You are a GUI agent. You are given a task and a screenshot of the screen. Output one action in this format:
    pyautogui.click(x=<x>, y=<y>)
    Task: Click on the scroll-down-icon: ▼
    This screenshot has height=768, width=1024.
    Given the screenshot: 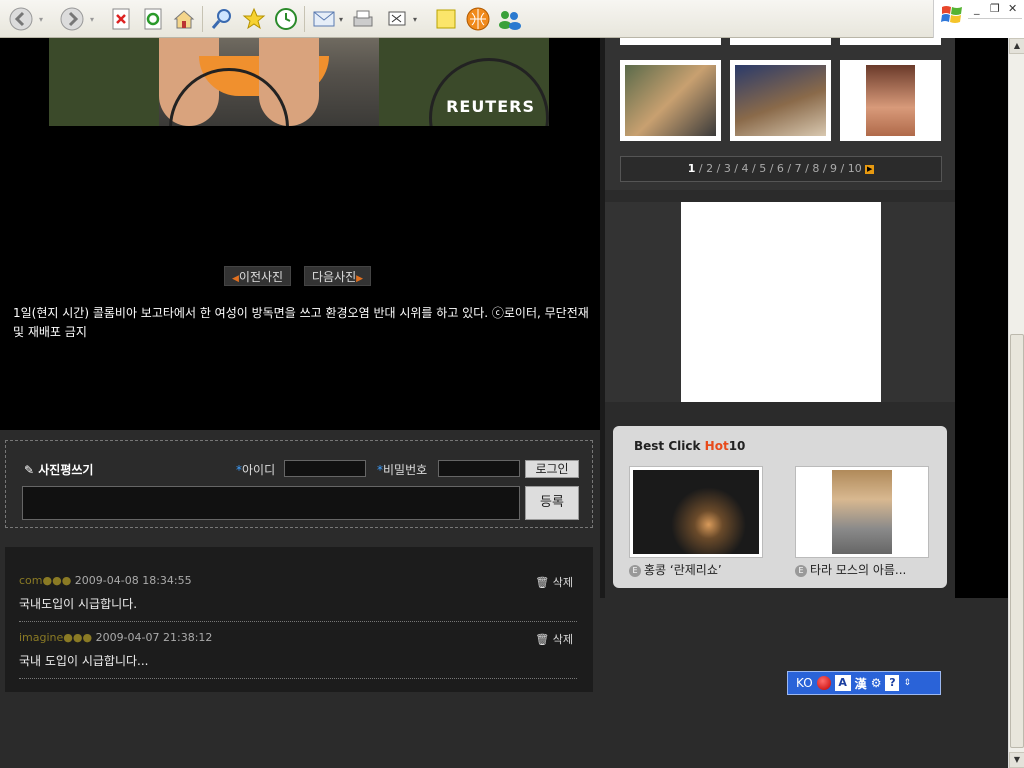 What is the action you would take?
    pyautogui.click(x=1016, y=760)
    